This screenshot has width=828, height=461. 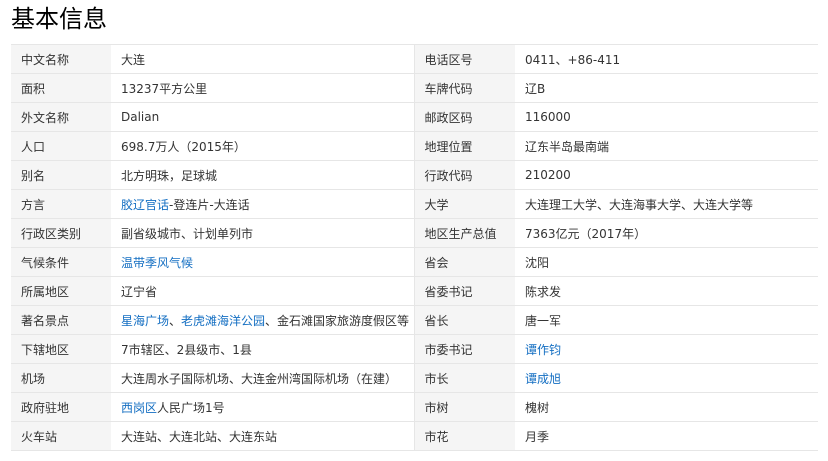 What do you see at coordinates (464, 233) in the screenshot?
I see `field-label: 地区生产总值` at bounding box center [464, 233].